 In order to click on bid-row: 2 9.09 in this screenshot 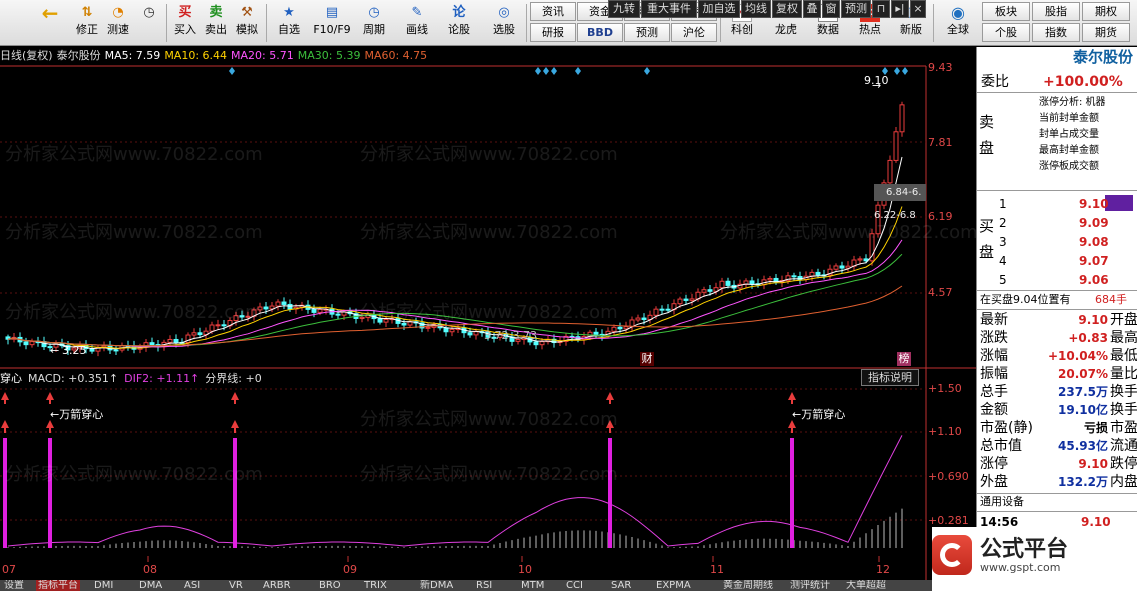, I will do `click(1067, 223)`.